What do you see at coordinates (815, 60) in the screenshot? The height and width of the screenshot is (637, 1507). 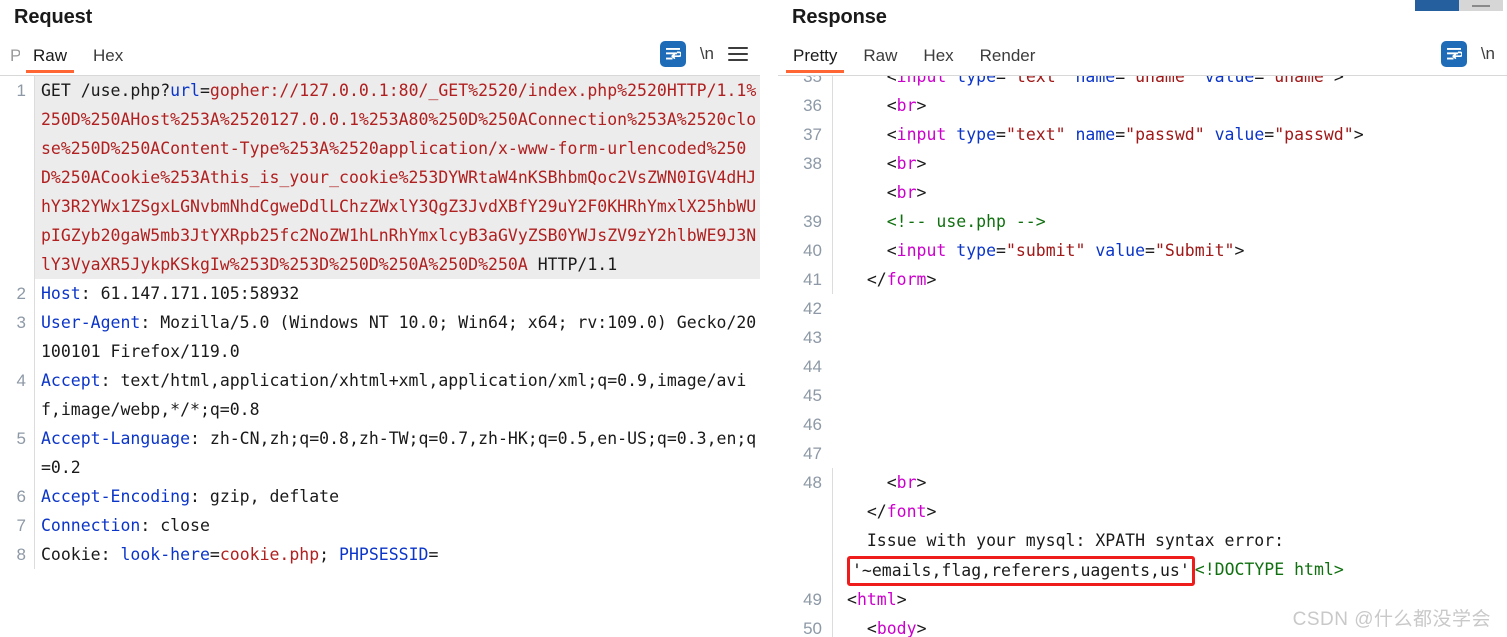 I see `response-tab-pretty: Pretty` at bounding box center [815, 60].